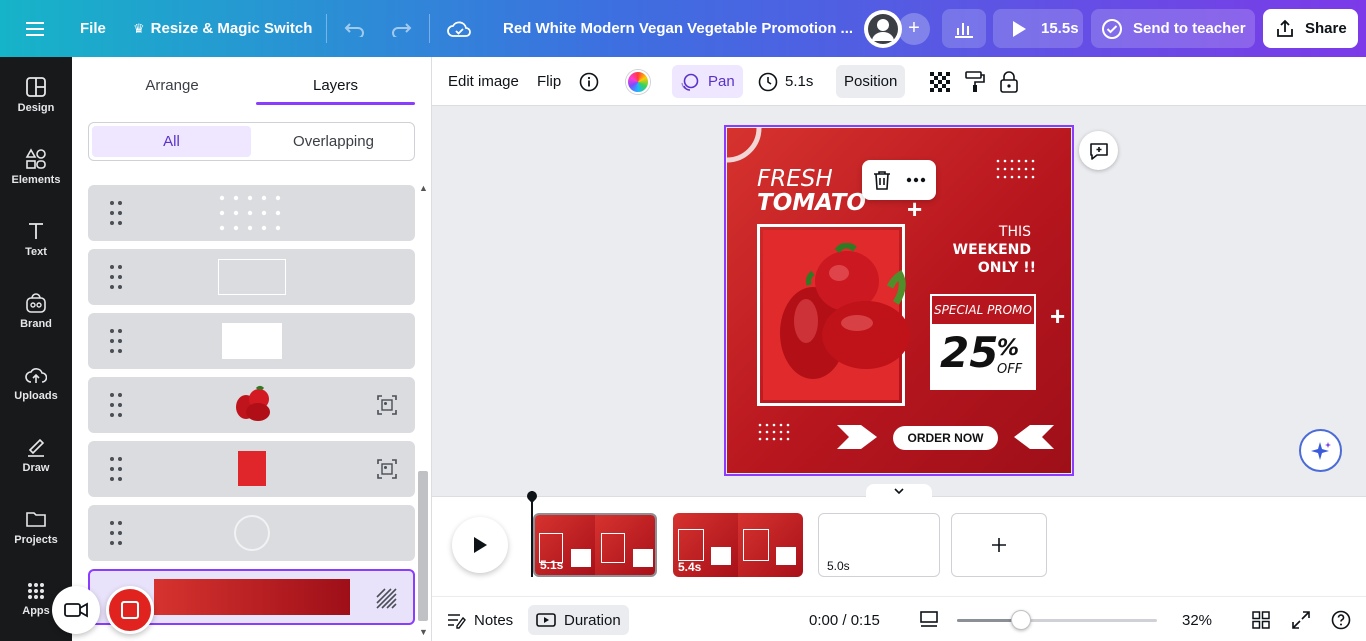 This screenshot has width=1366, height=641. Describe the element at coordinates (335, 85) in the screenshot. I see `tab-layers: Layers` at that location.